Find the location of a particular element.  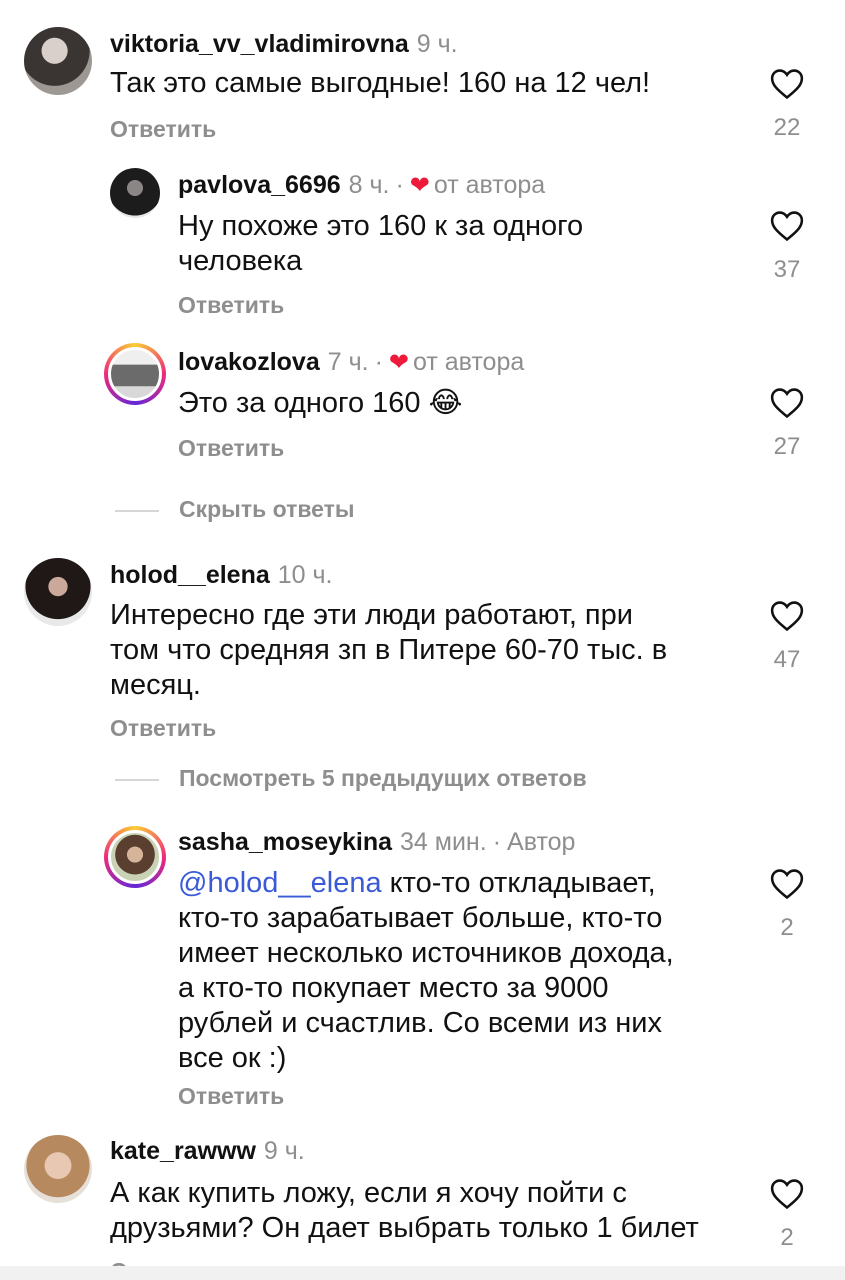

comment-meta: holod__elena 10 ч. is located at coordinates (221, 575).